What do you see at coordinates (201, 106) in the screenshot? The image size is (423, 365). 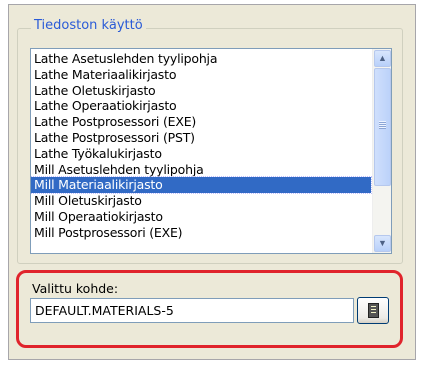 I see `list-item: Lathe Operaatiokirjasto` at bounding box center [201, 106].